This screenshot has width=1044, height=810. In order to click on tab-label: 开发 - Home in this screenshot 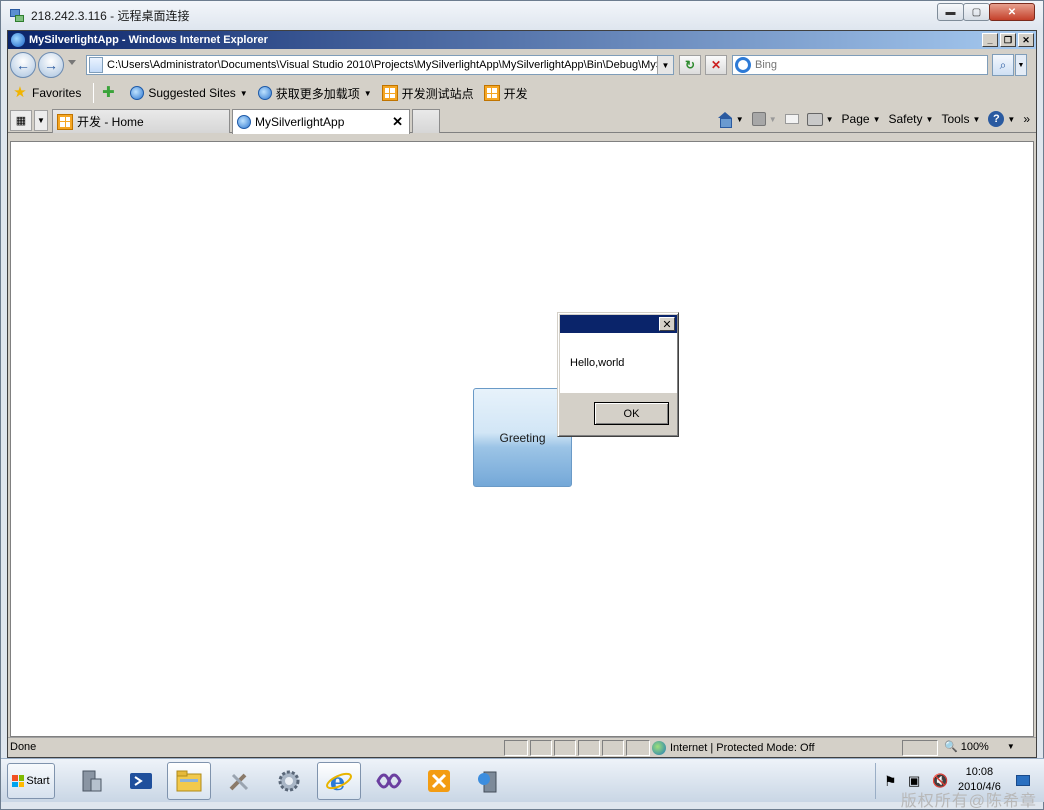, I will do `click(110, 122)`.